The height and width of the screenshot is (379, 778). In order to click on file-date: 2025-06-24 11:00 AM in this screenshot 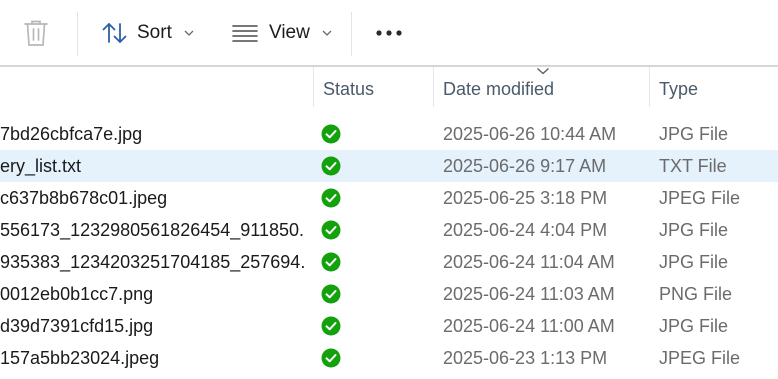, I will do `click(529, 325)`.